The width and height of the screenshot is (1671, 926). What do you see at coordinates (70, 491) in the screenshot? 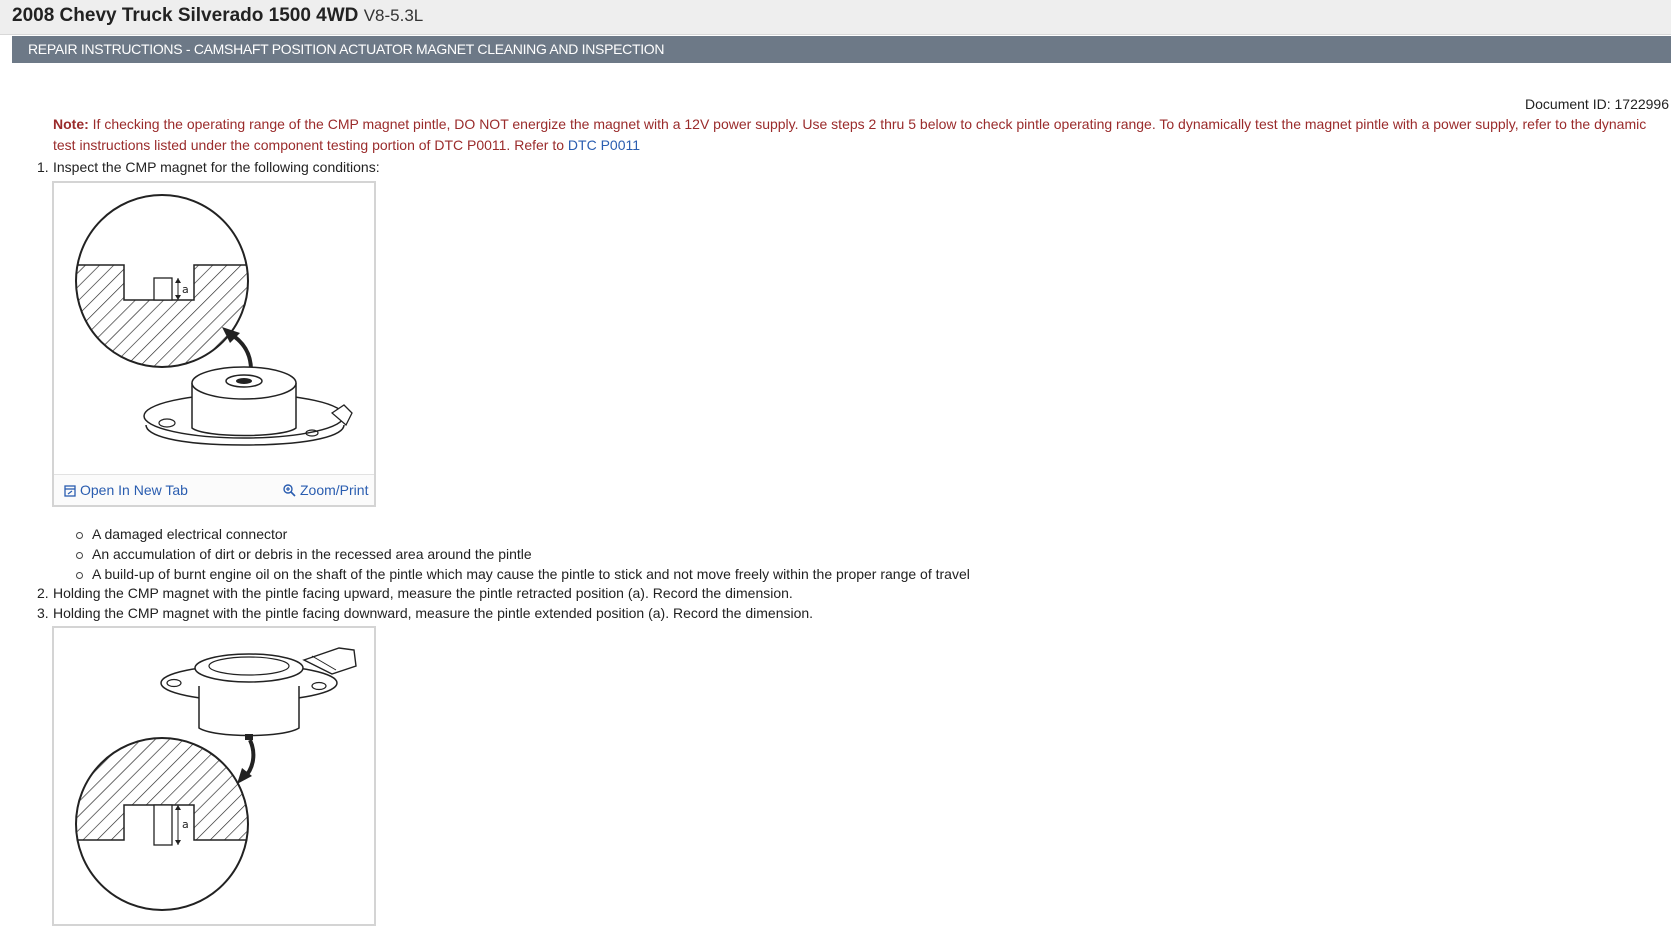
I see `new-tab-icon` at bounding box center [70, 491].